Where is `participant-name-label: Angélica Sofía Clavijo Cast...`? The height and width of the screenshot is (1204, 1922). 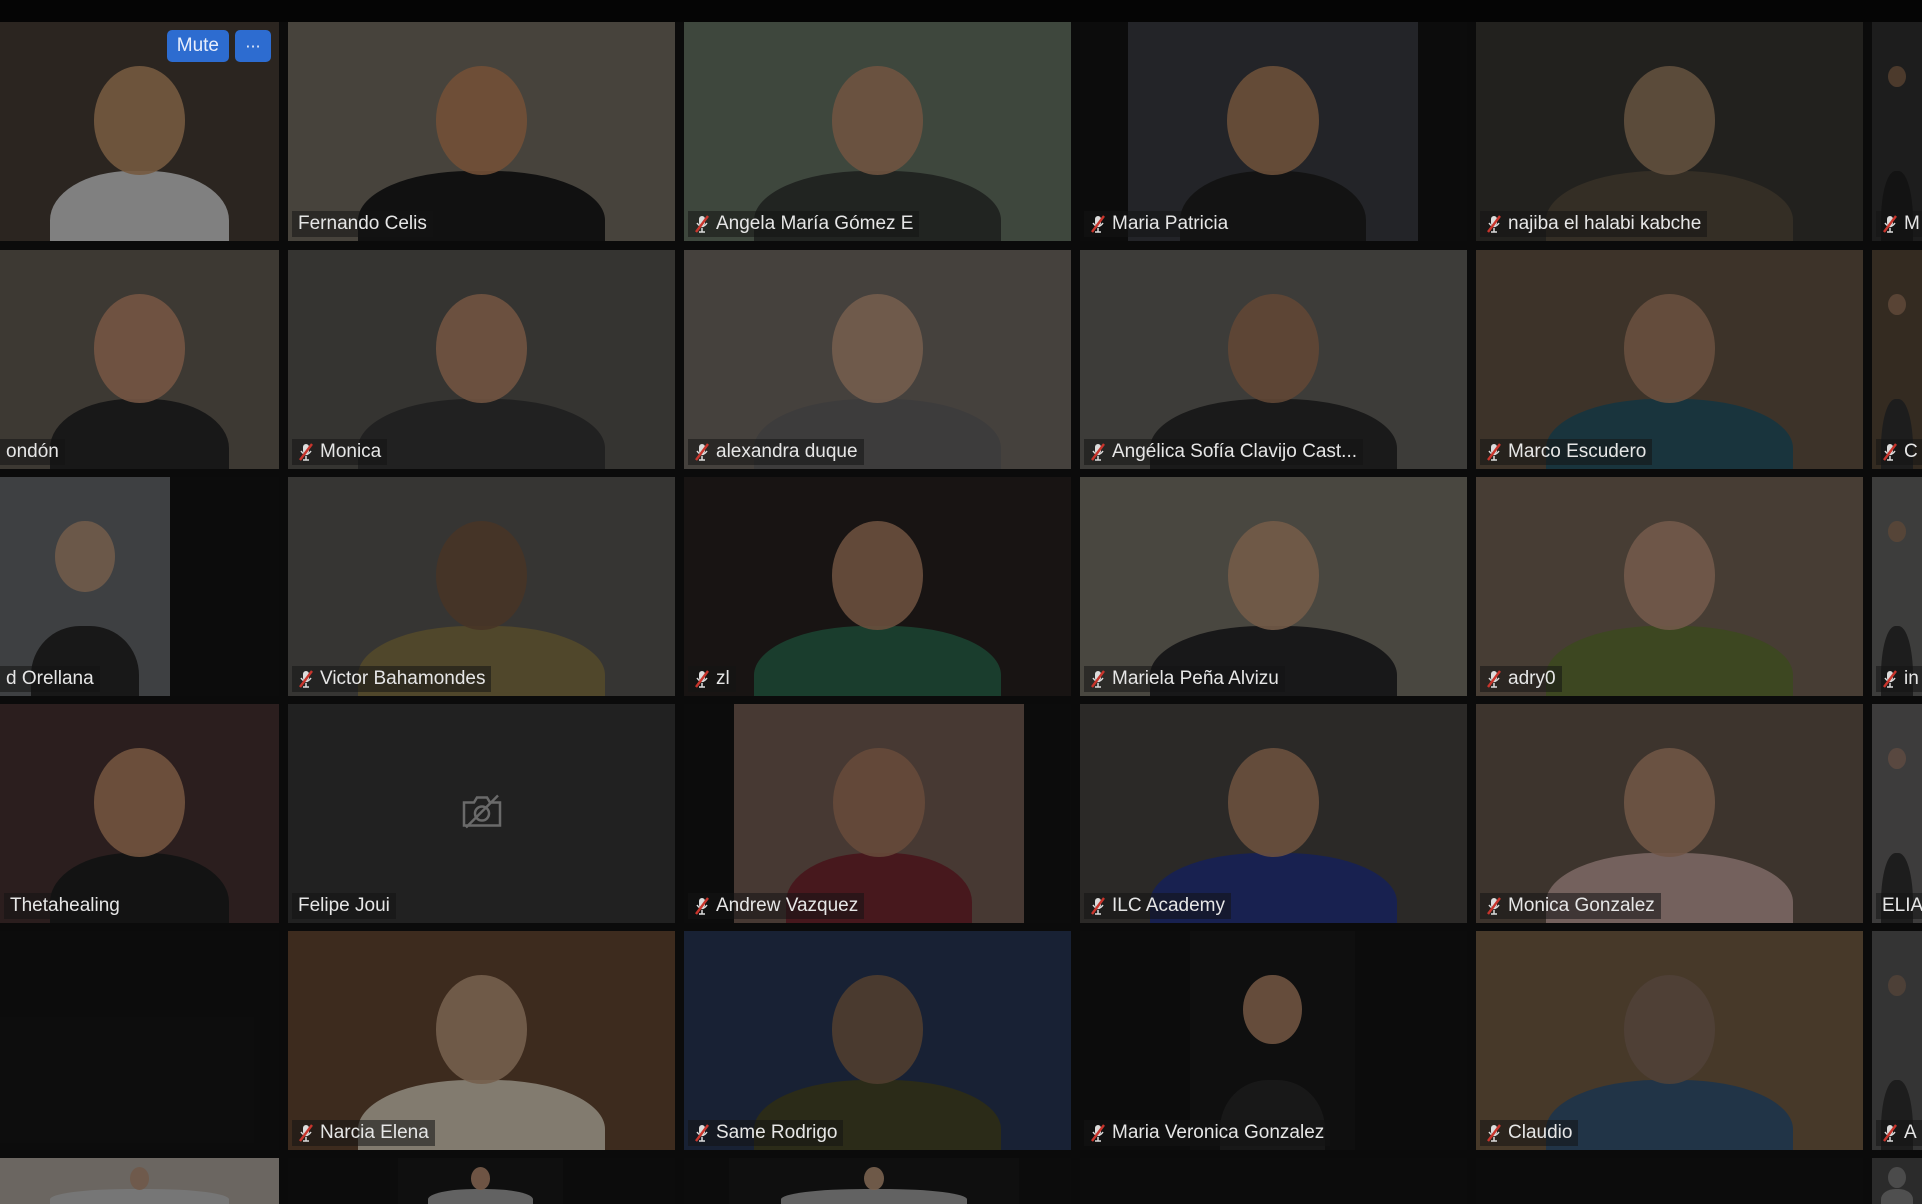
participant-name-label: Angélica Sofía Clavijo Cast... is located at coordinates (1224, 452).